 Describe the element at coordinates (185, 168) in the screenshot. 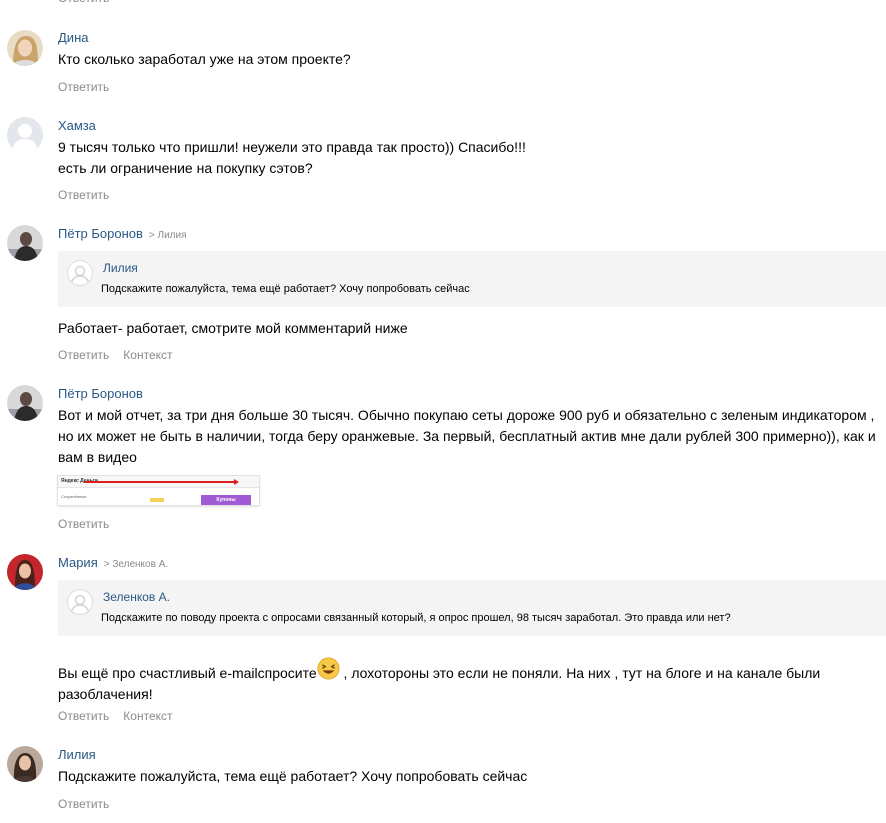

I see `comment-text: есть ли ограничение на покупку сэтов?` at that location.